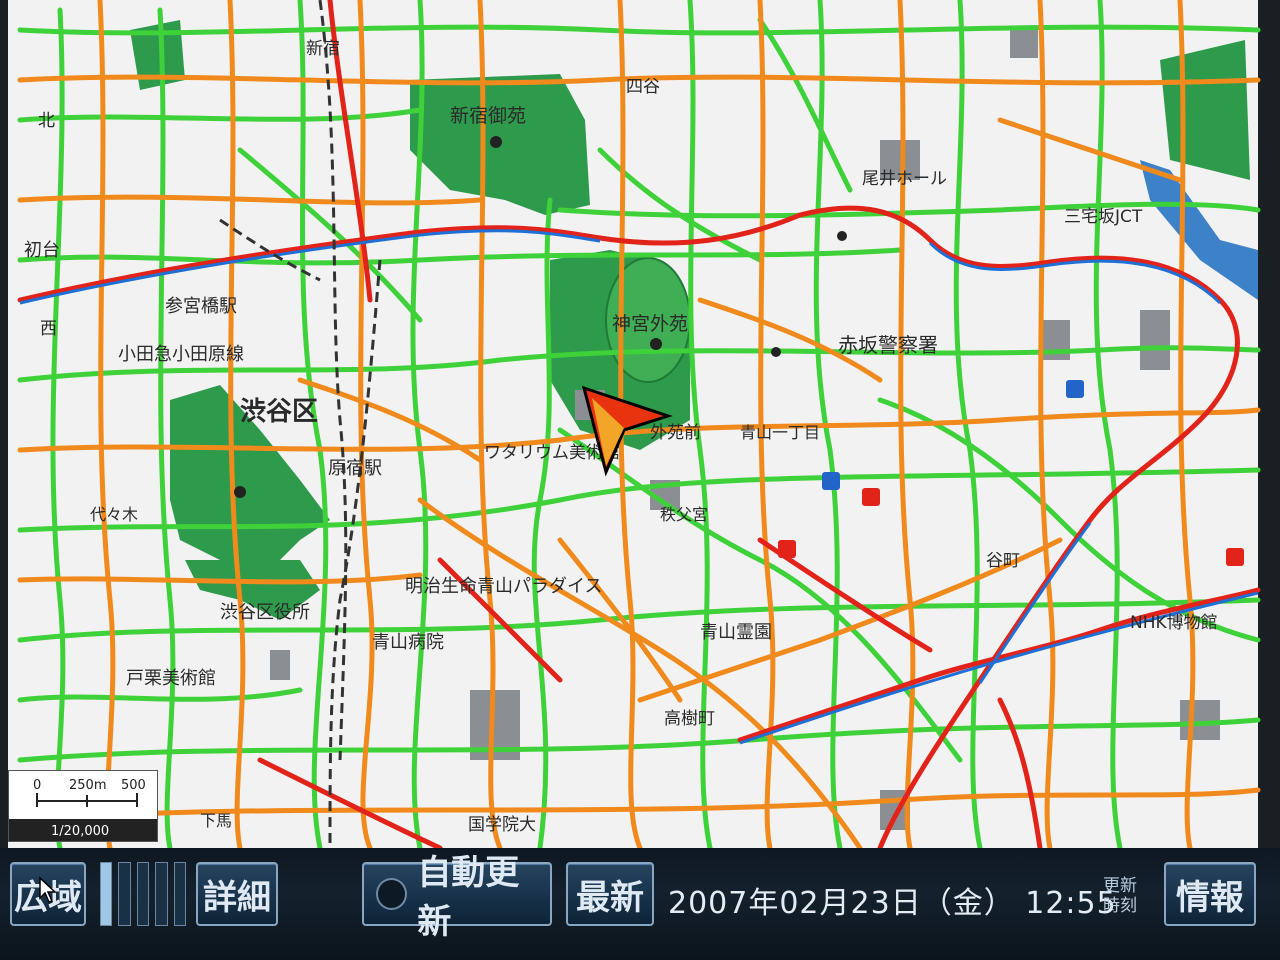  I want to click on auto-update-button: 自動更新, so click(457, 897).